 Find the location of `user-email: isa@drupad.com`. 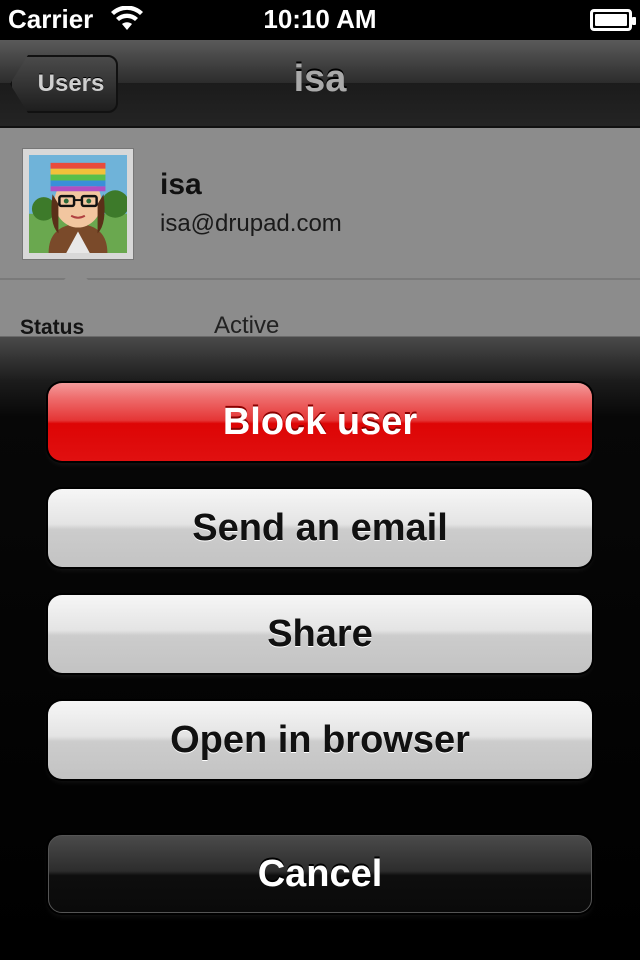

user-email: isa@drupad.com is located at coordinates (251, 223).